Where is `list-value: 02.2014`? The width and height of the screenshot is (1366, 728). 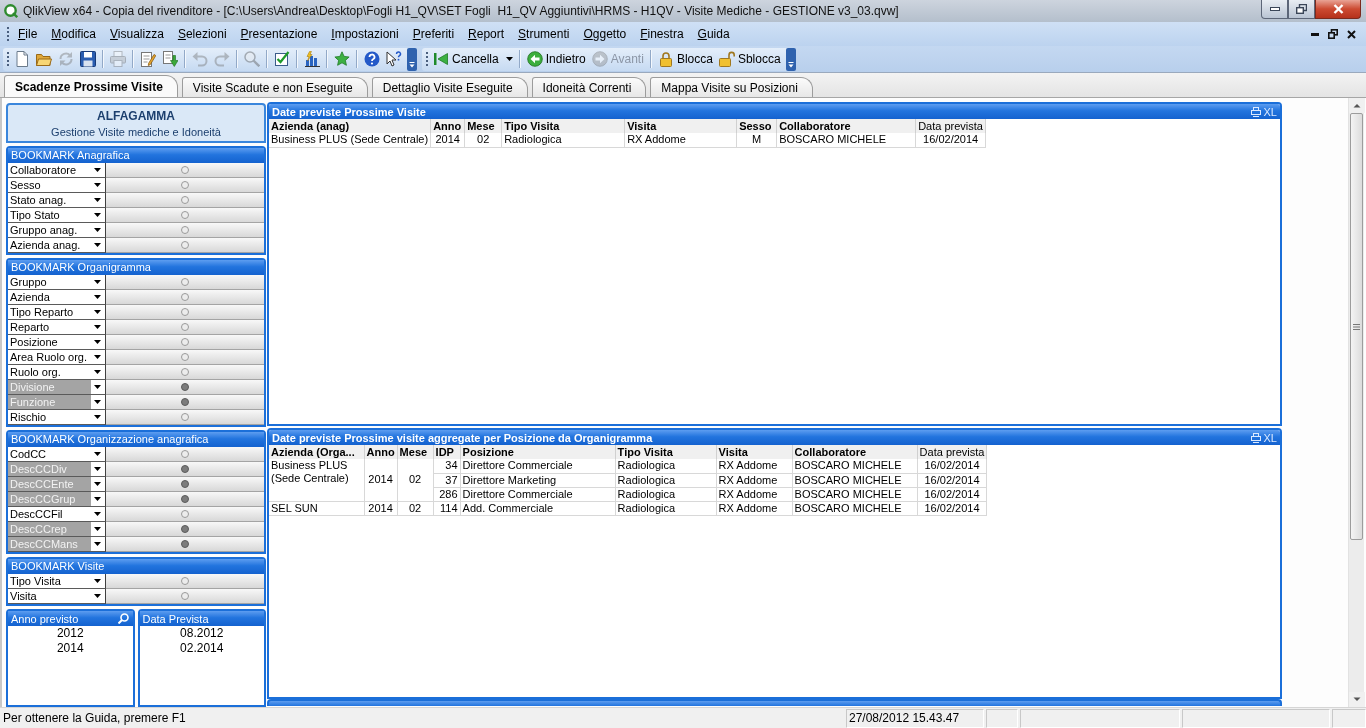 list-value: 02.2014 is located at coordinates (201, 648).